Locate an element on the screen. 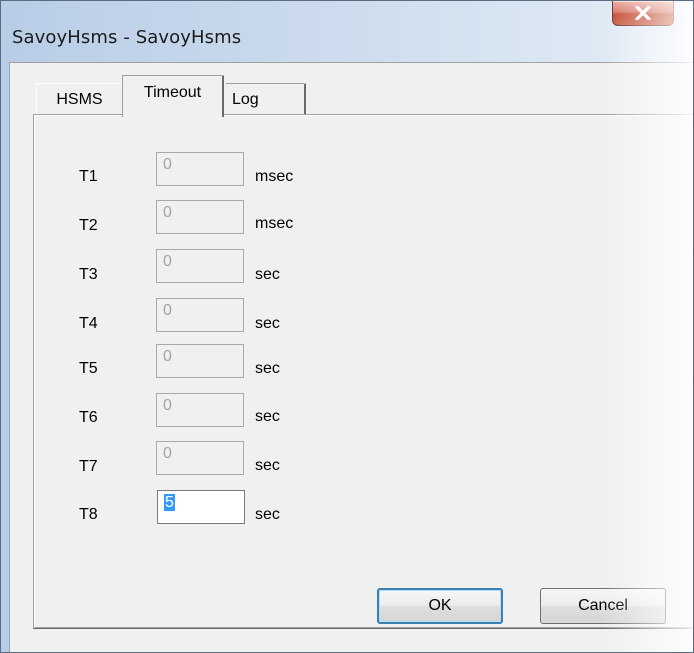  t3-unit: sec is located at coordinates (267, 274).